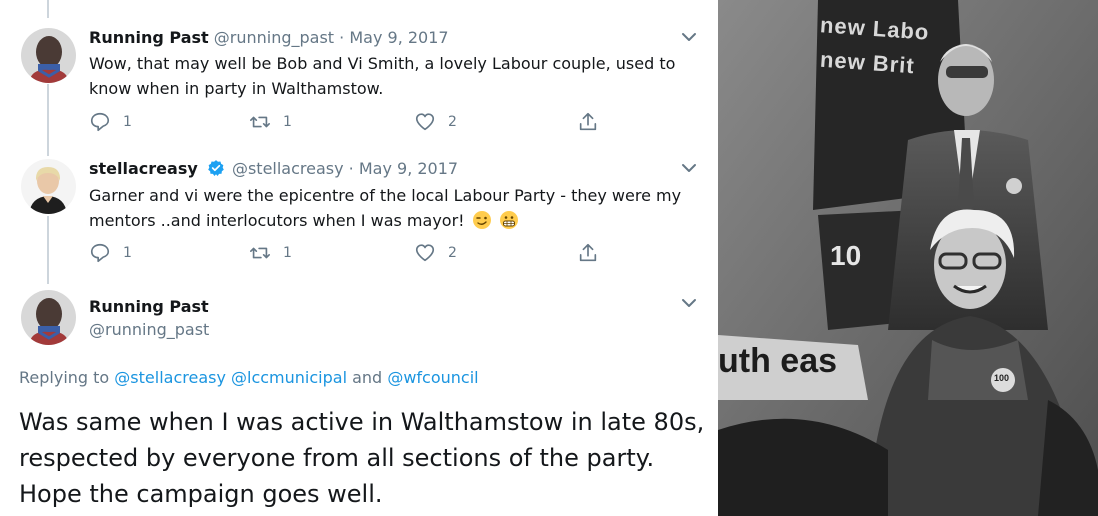  I want to click on tweet-header: Running Past @running_past · May 9, 2017, so click(269, 38).